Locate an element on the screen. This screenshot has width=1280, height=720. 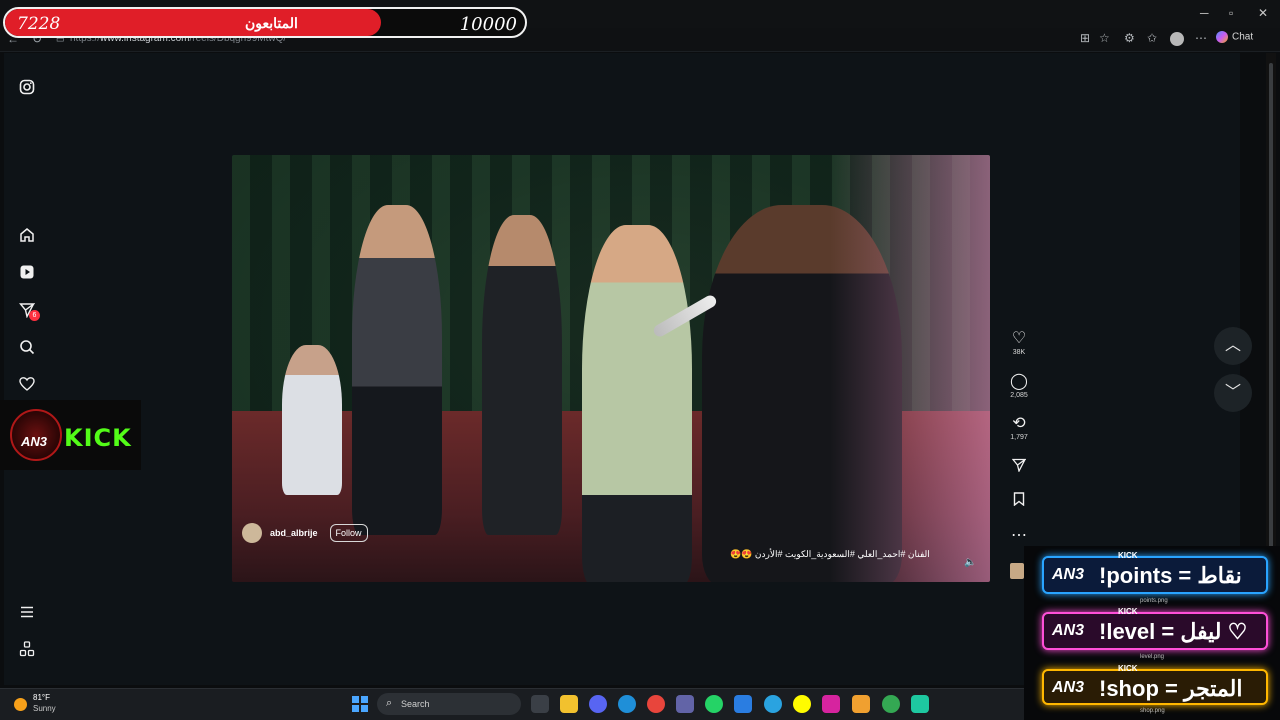
instagram-app-icon is located at coordinates (831, 704).